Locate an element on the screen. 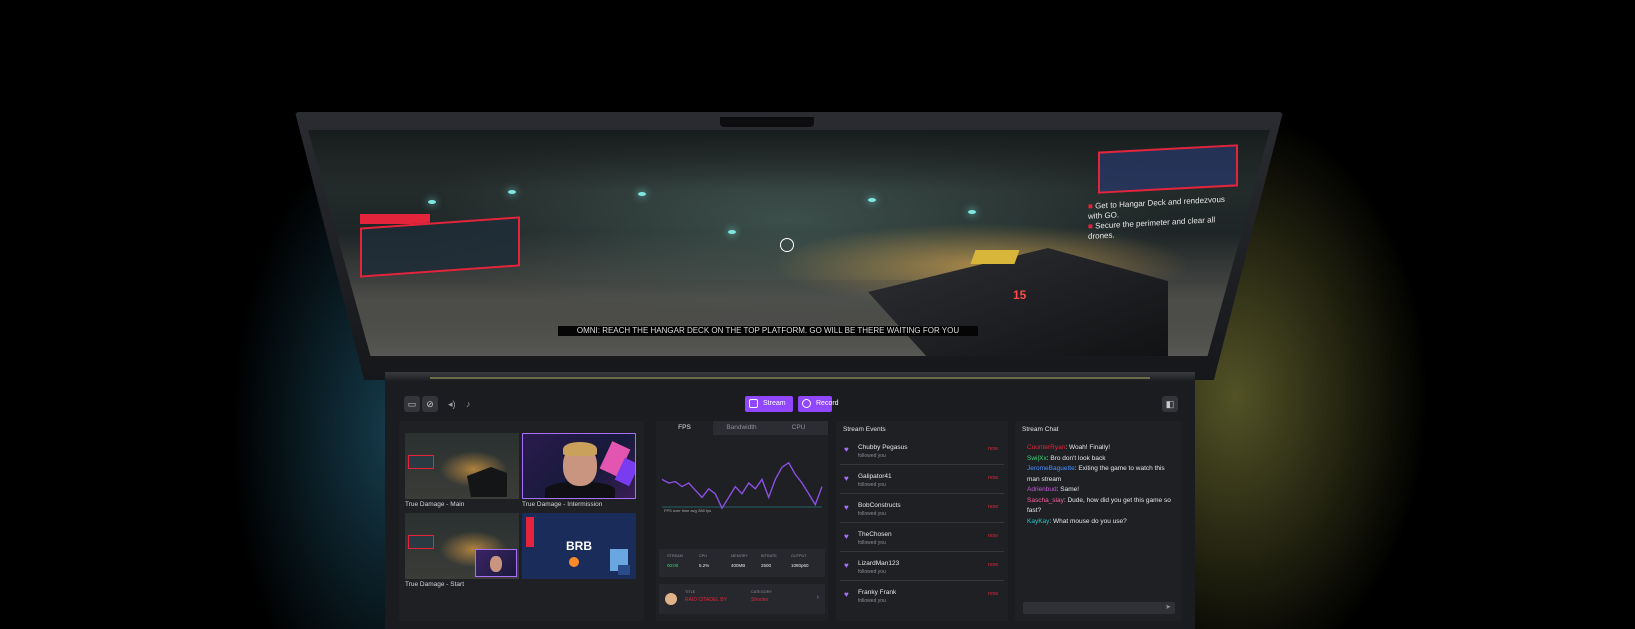 Image resolution: width=1635 pixels, height=629 pixels. metric-value: 1080p60 is located at coordinates (800, 565).